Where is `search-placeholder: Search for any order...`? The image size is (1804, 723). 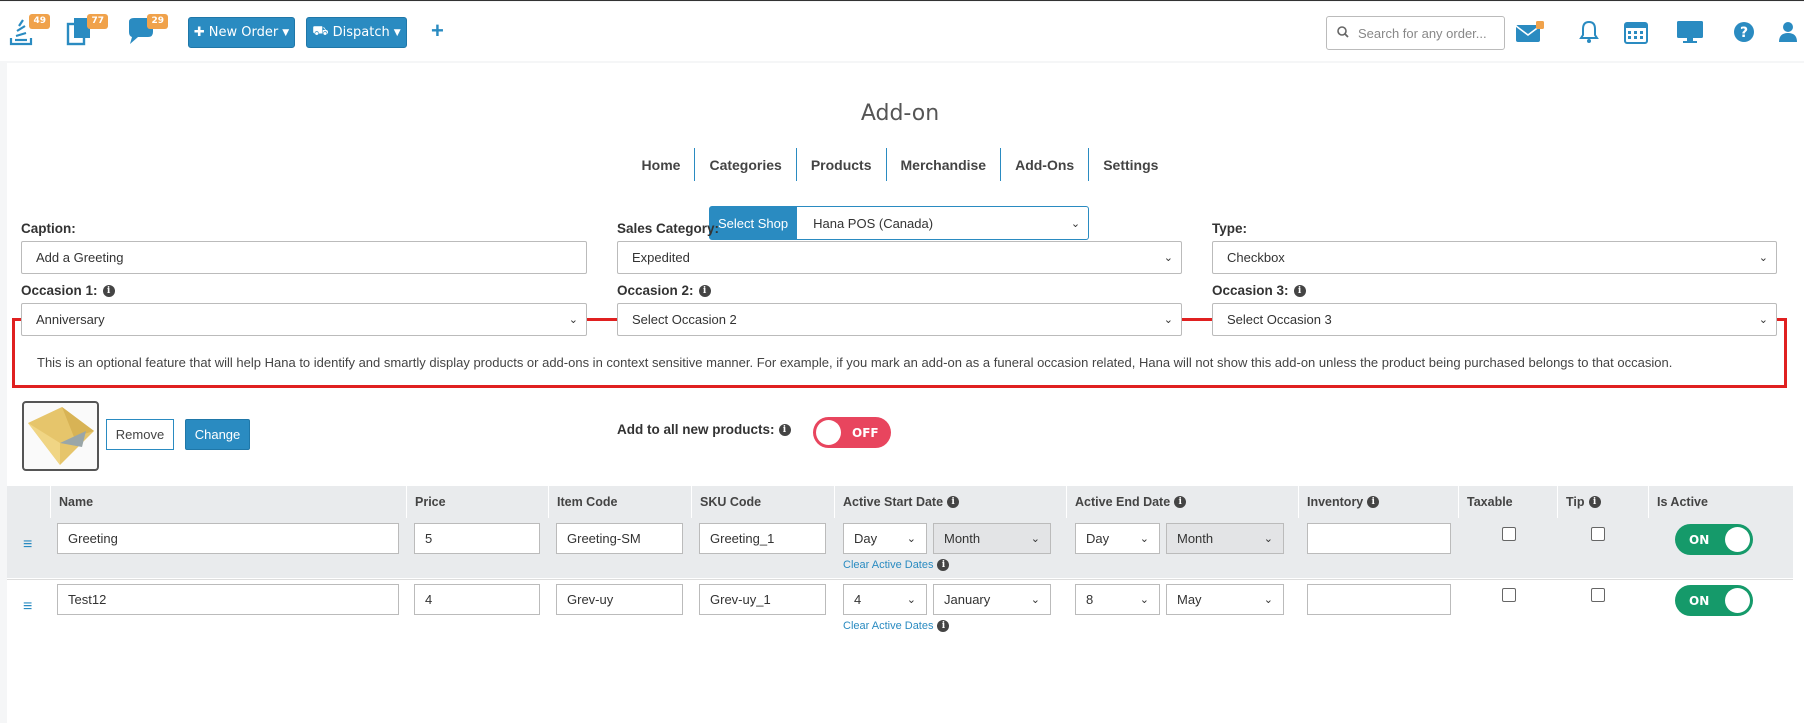 search-placeholder: Search for any order... is located at coordinates (1422, 33).